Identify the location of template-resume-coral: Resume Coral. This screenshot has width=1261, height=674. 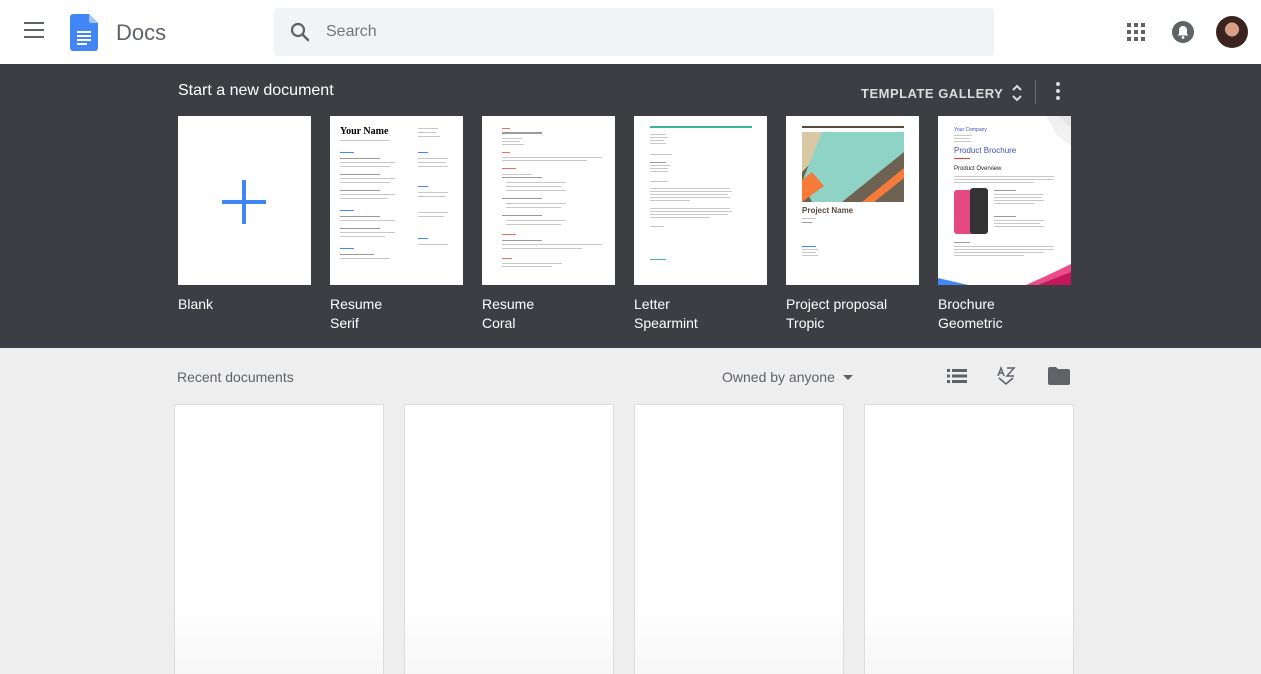
(548, 224).